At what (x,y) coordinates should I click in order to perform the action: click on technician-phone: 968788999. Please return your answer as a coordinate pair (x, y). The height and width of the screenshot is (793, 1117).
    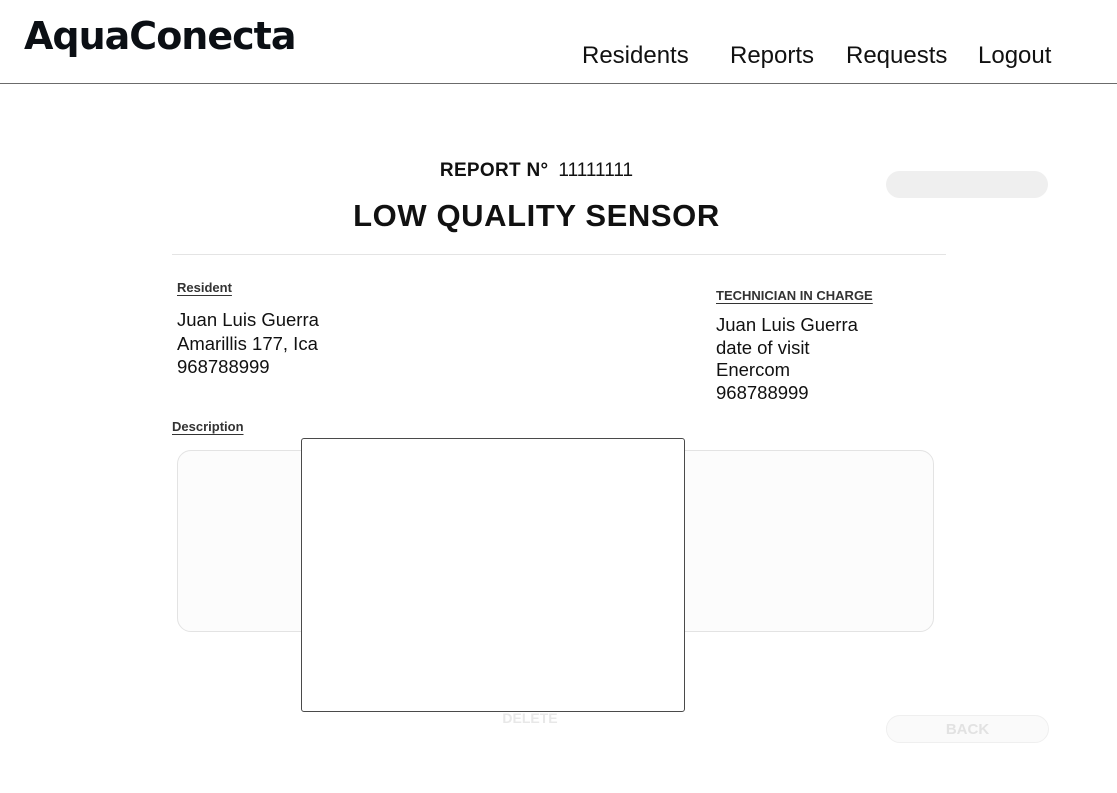
    Looking at the image, I should click on (762, 392).